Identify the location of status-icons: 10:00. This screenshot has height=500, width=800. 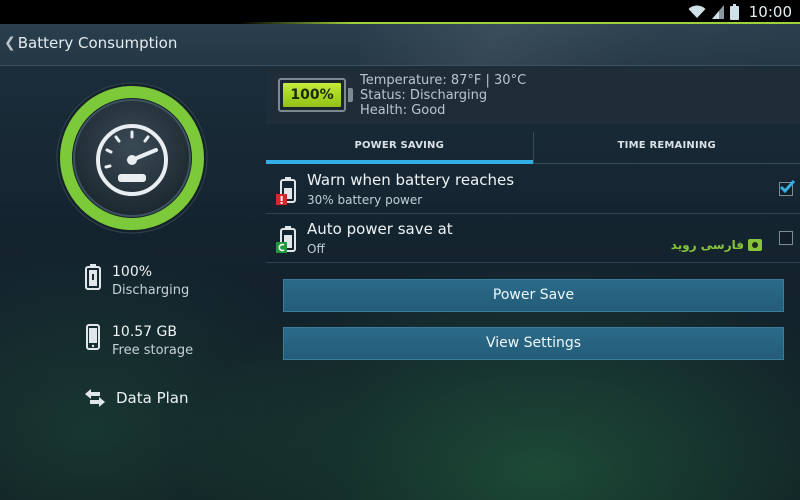
(740, 12).